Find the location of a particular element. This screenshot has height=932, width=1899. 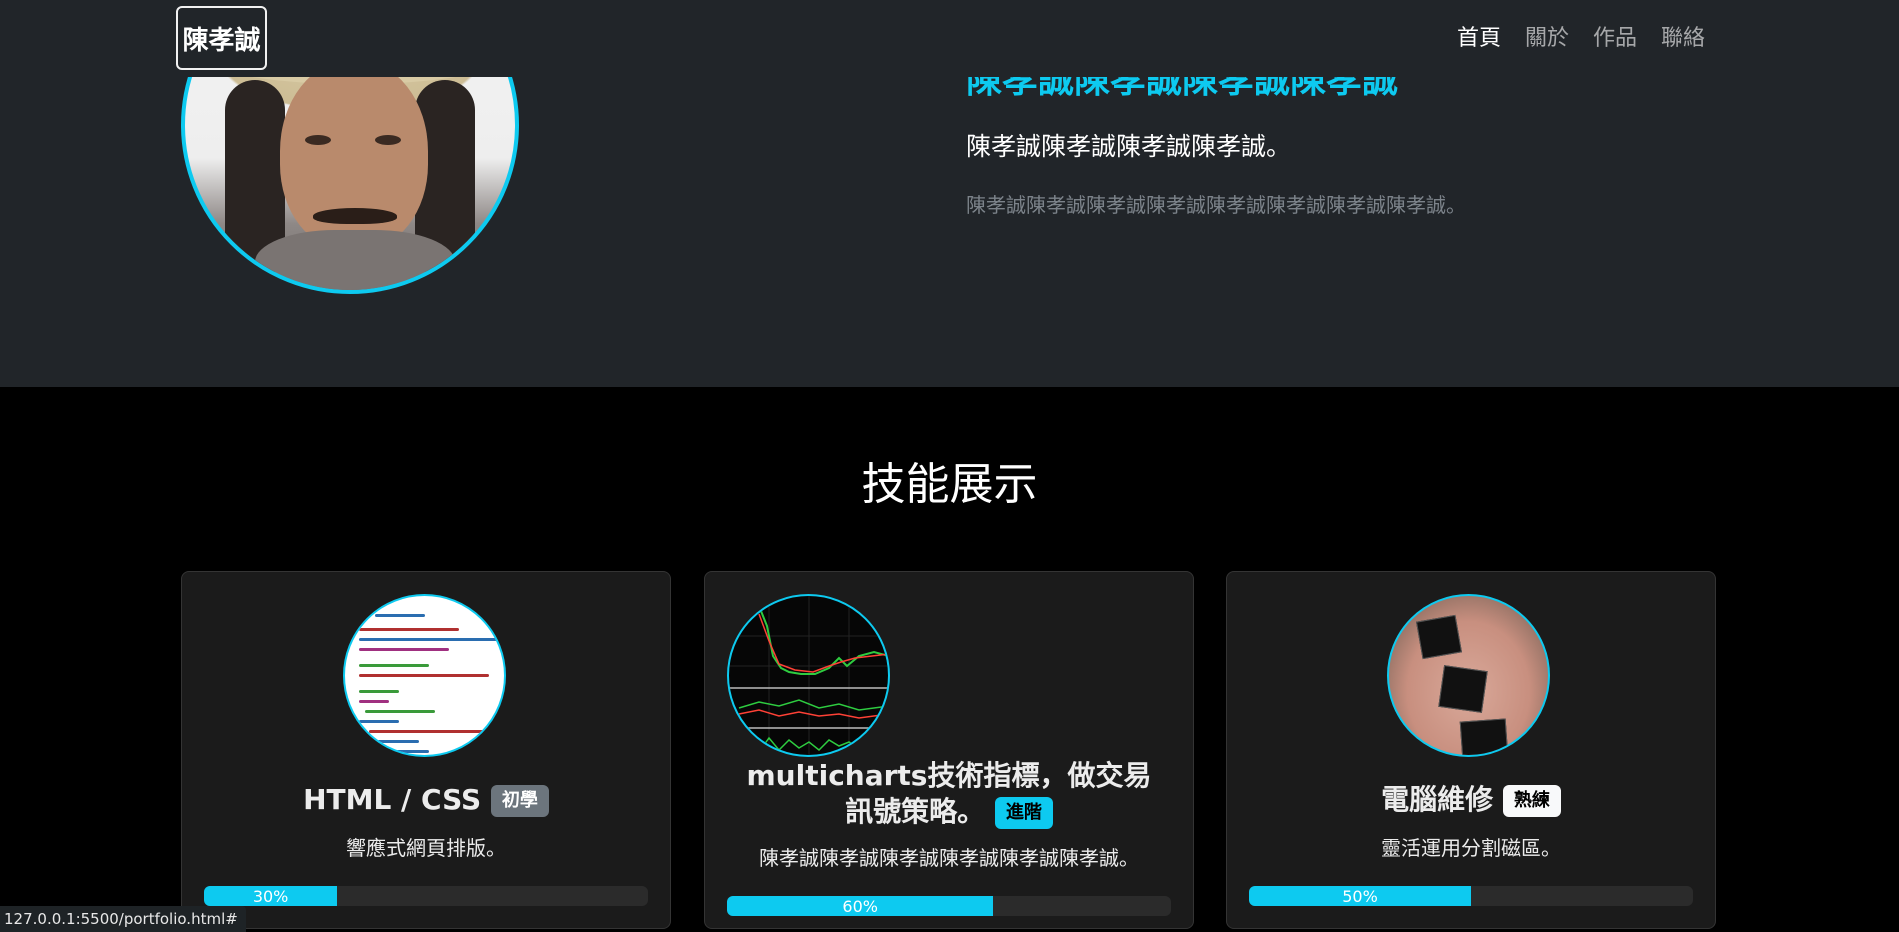

skill-card-description: 陳孝誠陳孝誠陳孝誠陳孝誠陳孝誠陳孝誠。 is located at coordinates (949, 858).